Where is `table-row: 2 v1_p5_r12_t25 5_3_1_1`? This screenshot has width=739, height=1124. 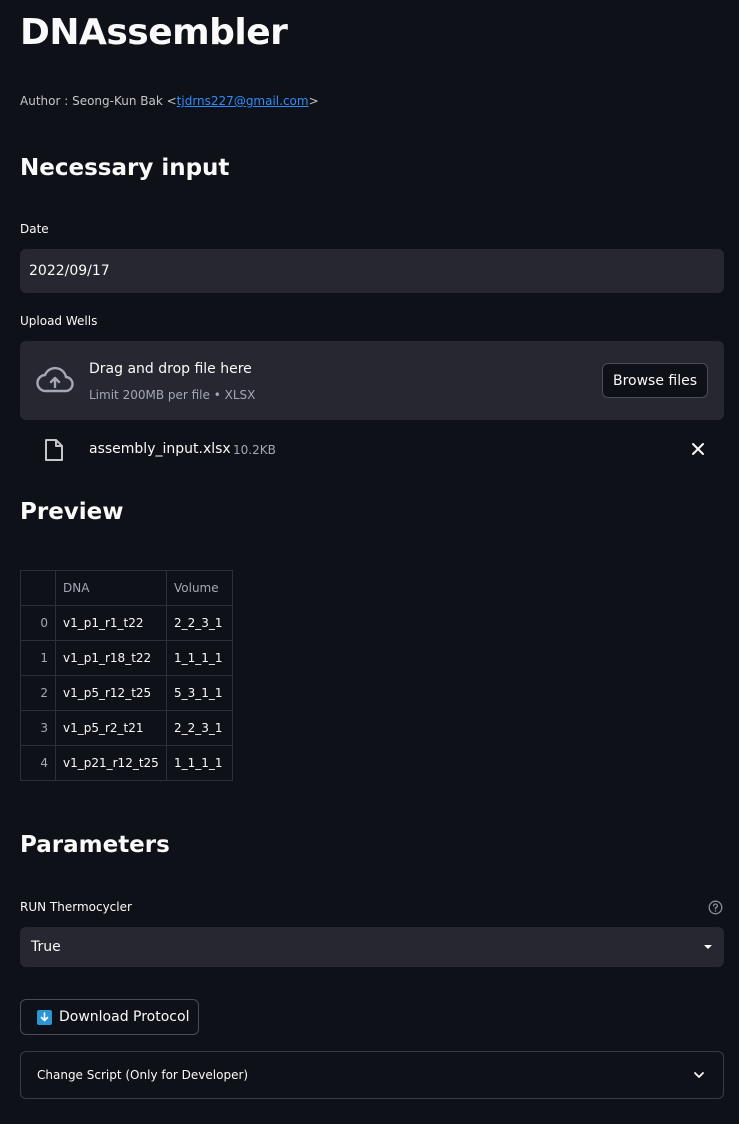 table-row: 2 v1_p5_r12_t25 5_3_1_1 is located at coordinates (126, 693).